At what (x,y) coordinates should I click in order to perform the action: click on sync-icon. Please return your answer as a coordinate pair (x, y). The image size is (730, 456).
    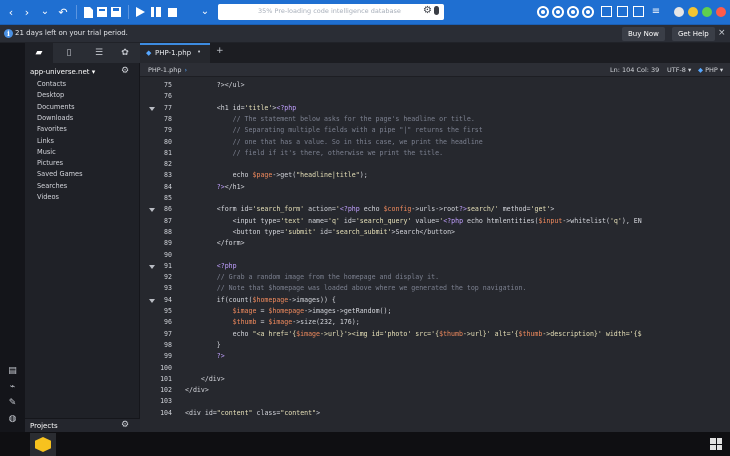
    Looking at the image, I should click on (558, 12).